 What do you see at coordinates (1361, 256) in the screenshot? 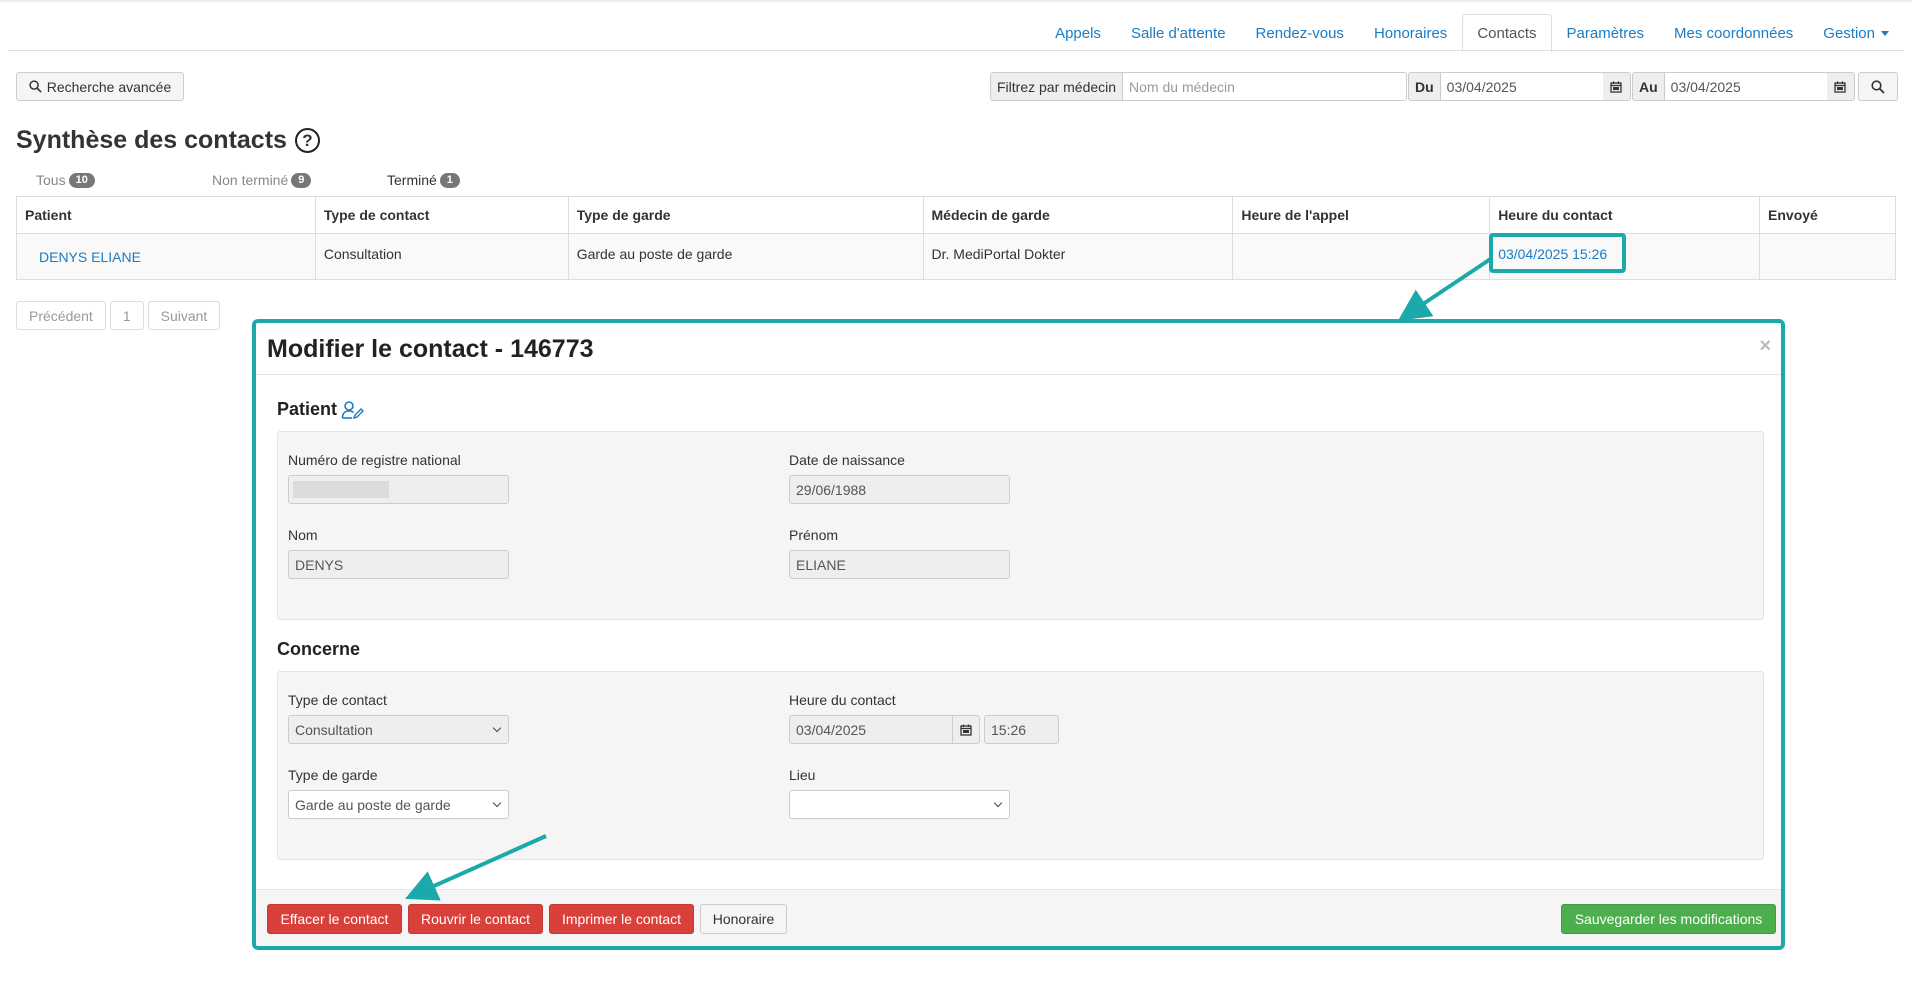
I see `cell-heure-appel` at bounding box center [1361, 256].